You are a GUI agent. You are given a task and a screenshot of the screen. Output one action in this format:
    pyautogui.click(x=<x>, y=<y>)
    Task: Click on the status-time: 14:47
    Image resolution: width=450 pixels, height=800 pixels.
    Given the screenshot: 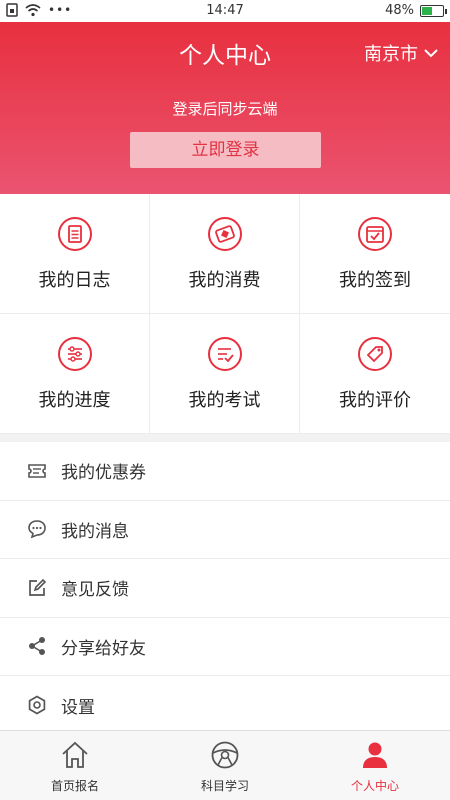 What is the action you would take?
    pyautogui.click(x=225, y=10)
    